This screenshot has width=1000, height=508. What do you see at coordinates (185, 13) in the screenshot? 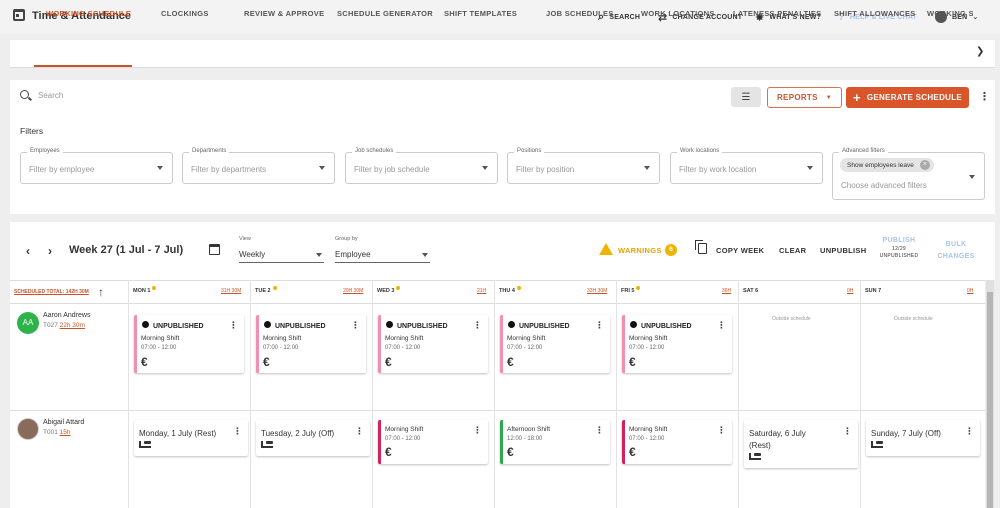
I see `tab-clockings: CLOCKINGS` at bounding box center [185, 13].